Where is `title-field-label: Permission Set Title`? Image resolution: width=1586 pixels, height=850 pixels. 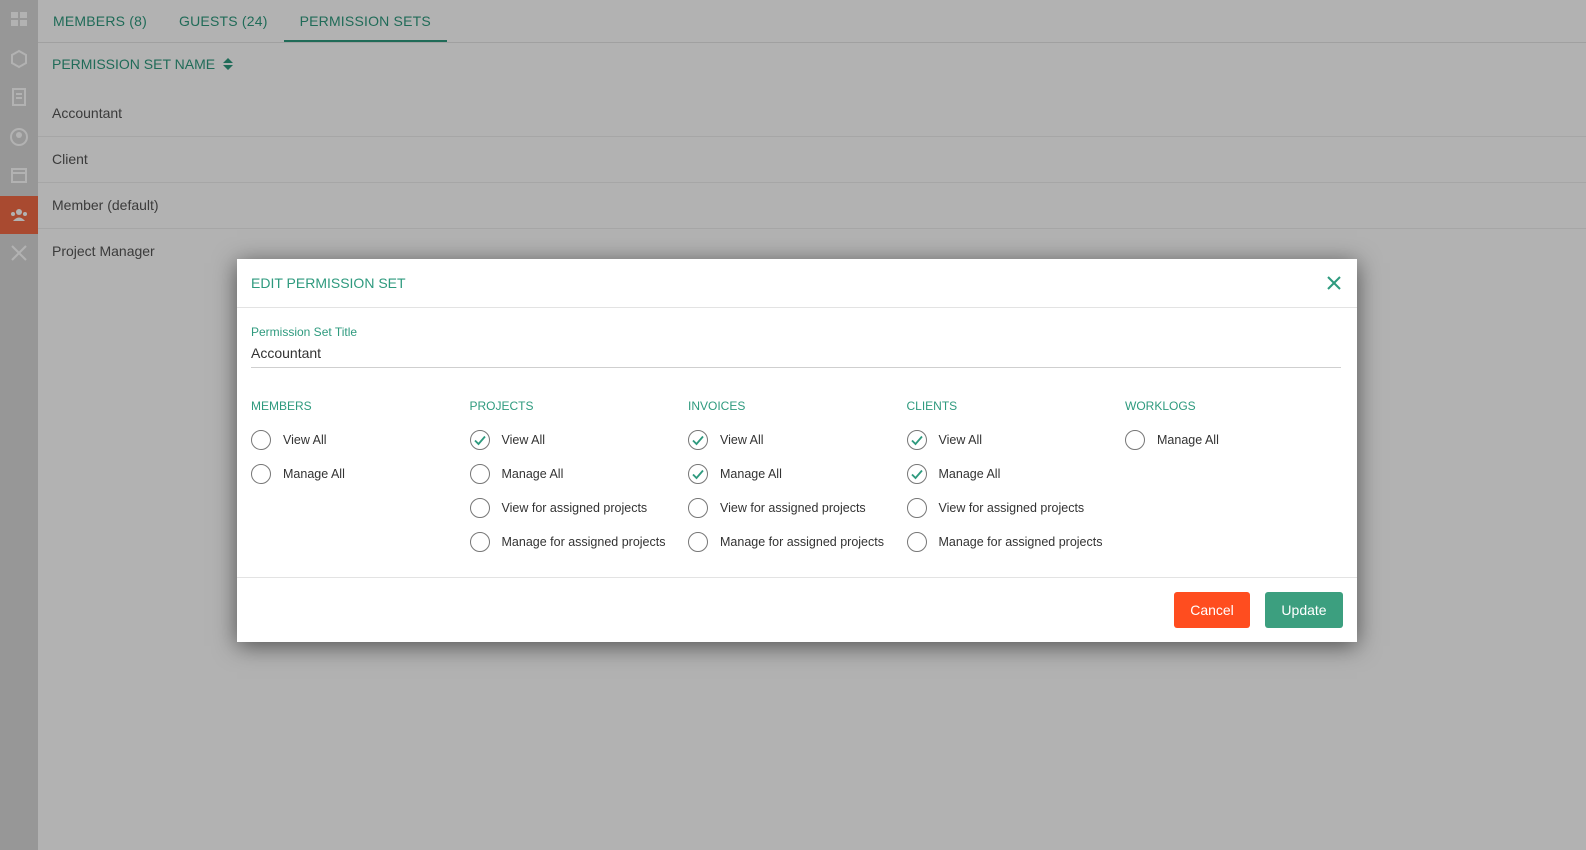
title-field-label: Permission Set Title is located at coordinates (304, 332).